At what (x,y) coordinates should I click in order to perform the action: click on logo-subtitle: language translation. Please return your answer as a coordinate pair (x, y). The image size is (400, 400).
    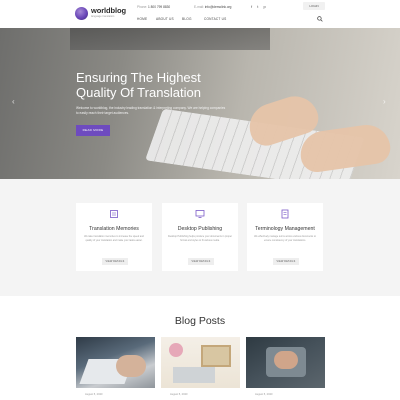
    Looking at the image, I should click on (103, 16).